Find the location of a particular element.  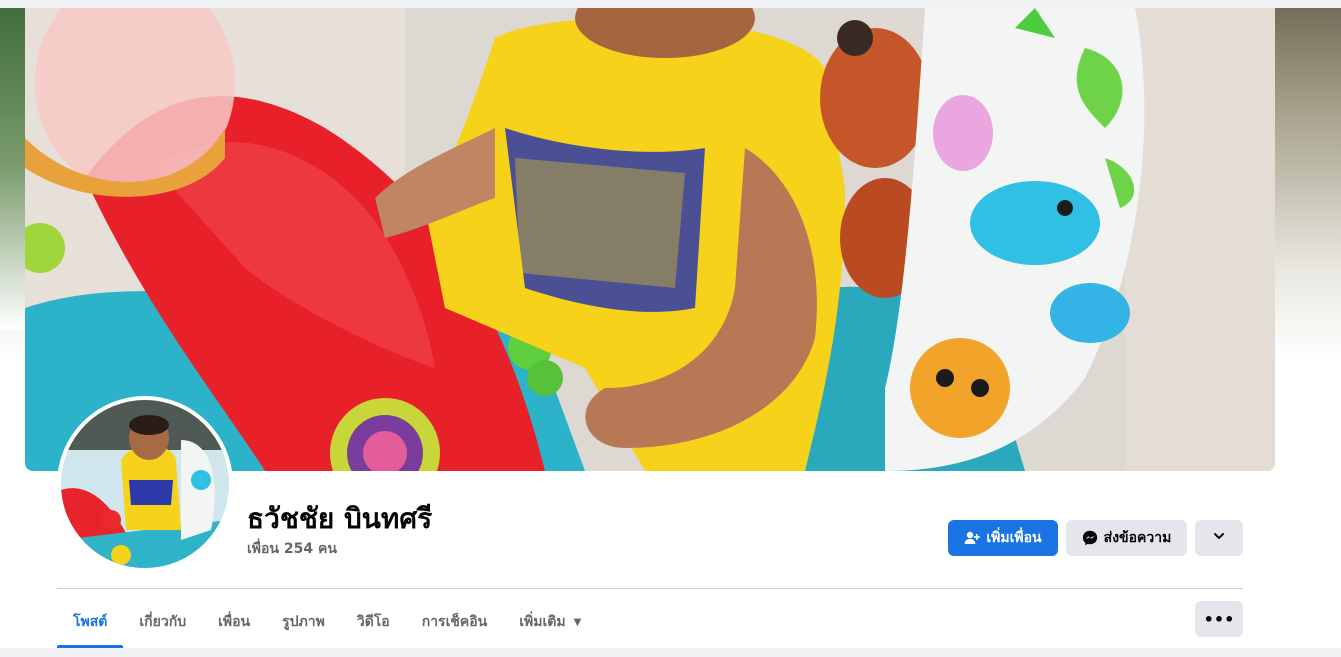

tab-label: เพิ่มเติม is located at coordinates (542, 622).